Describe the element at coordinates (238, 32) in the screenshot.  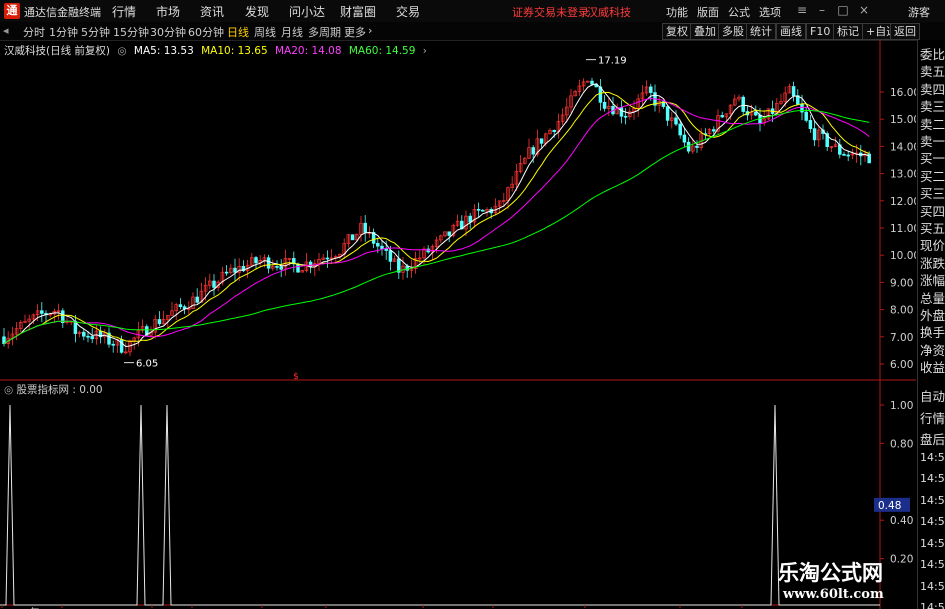
I see `tab-daily: 日线` at that location.